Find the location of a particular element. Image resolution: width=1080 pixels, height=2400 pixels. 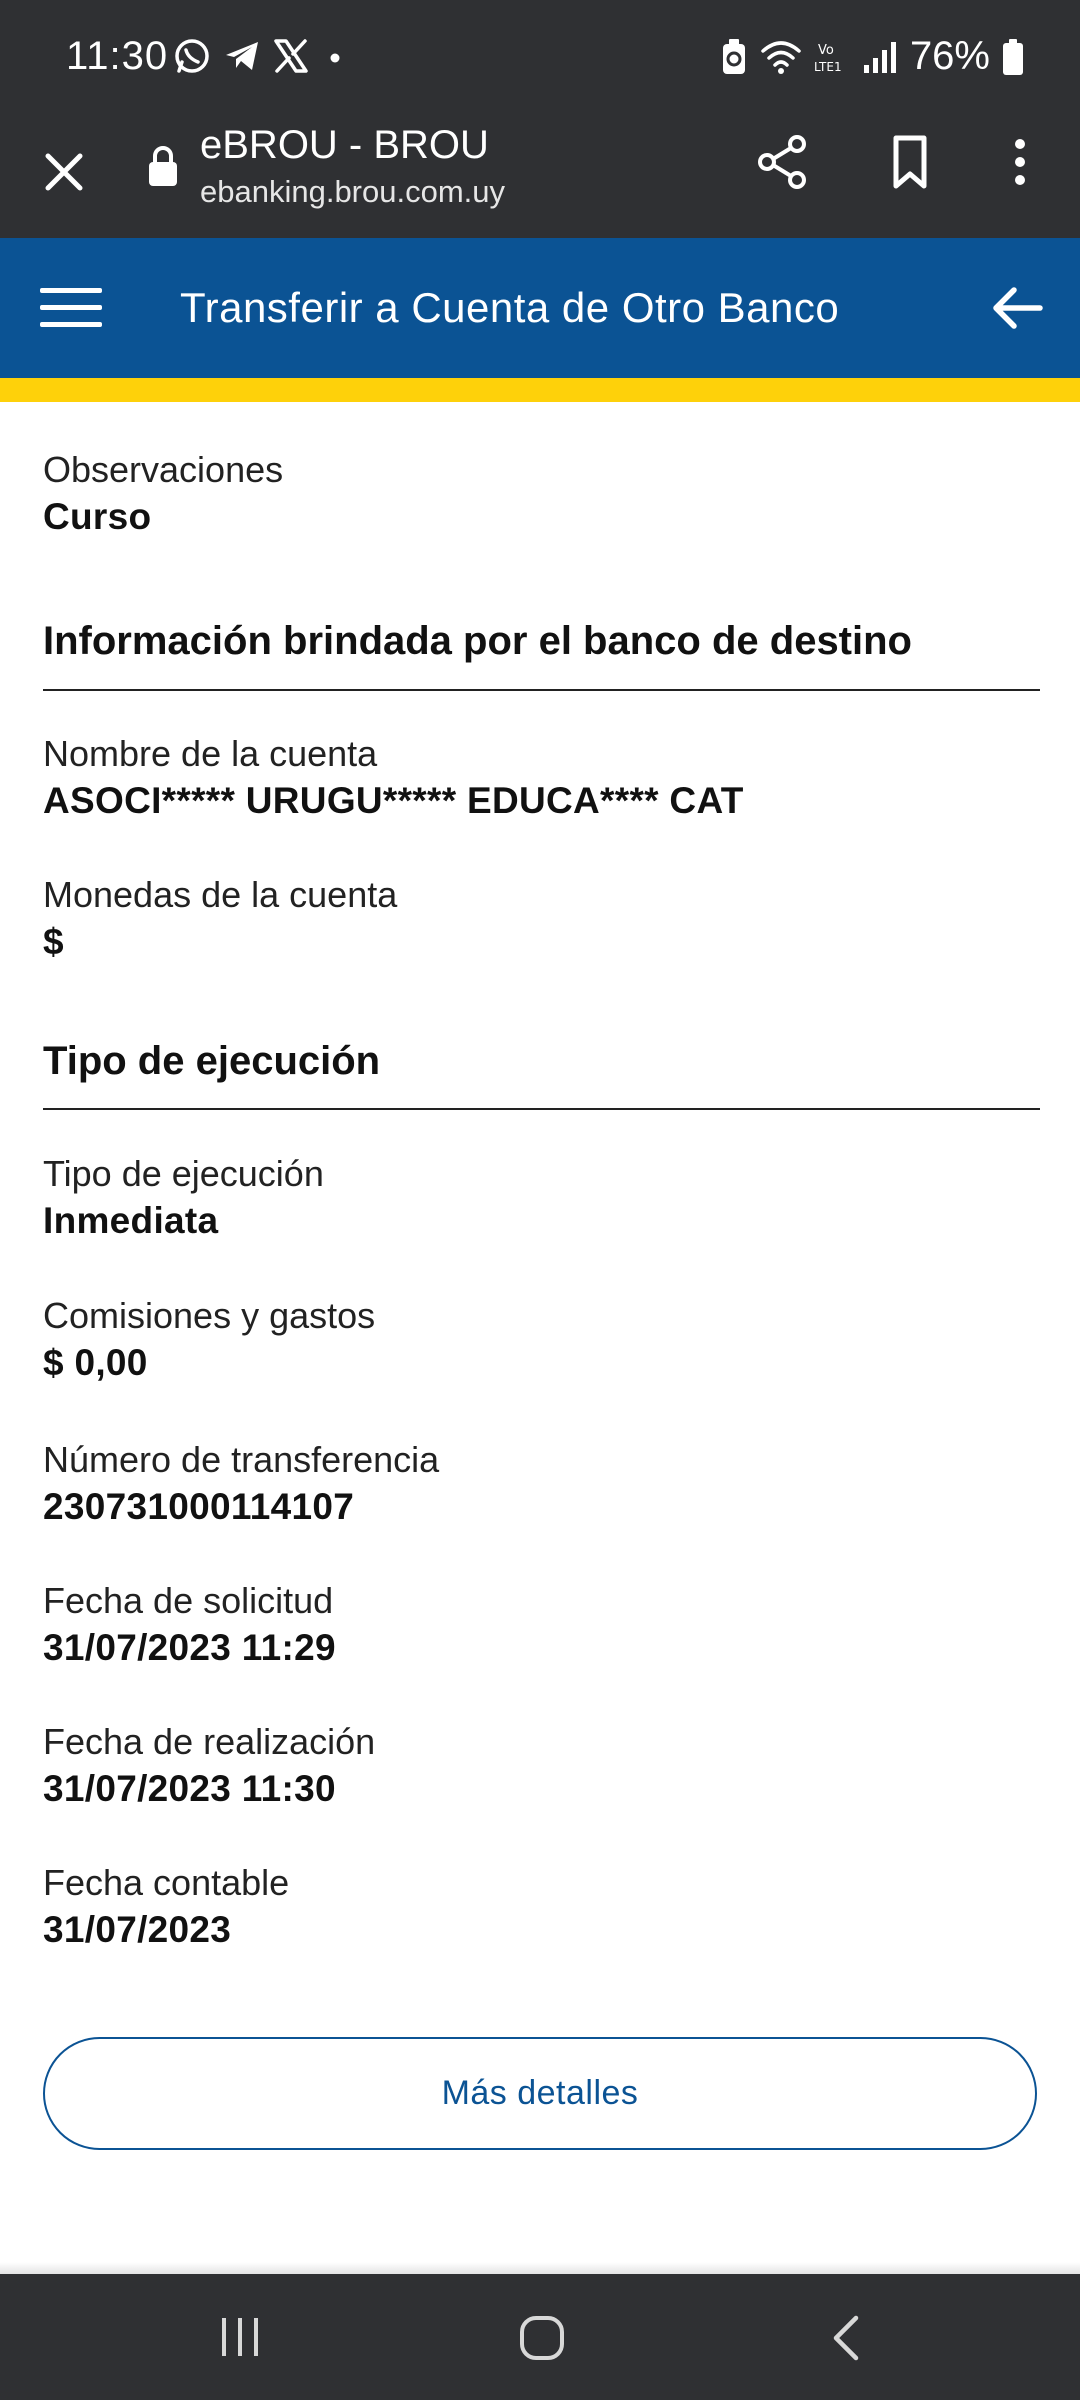

page-title: eBROU - BROU is located at coordinates (344, 145).